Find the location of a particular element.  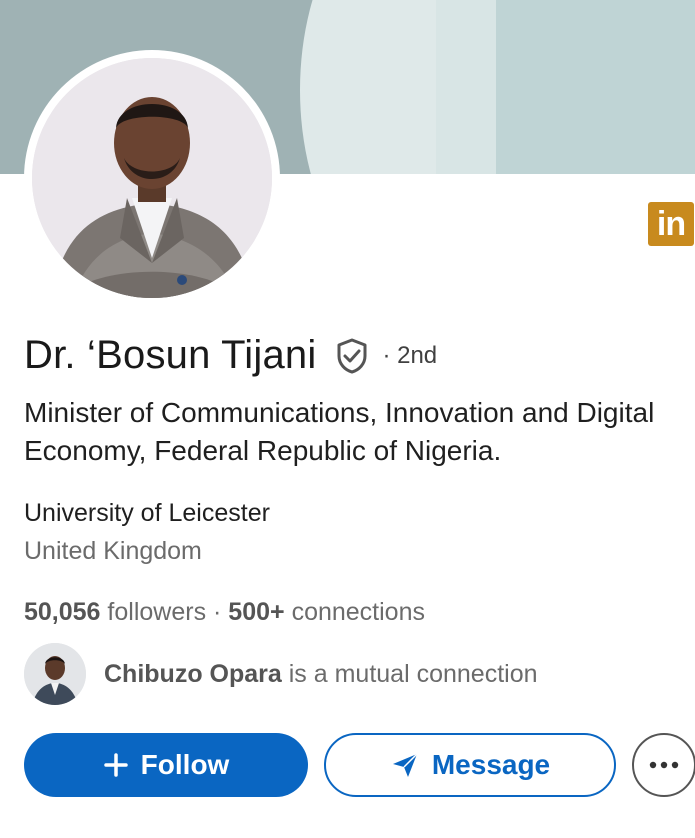

more-horizontal-icon is located at coordinates (664, 765).